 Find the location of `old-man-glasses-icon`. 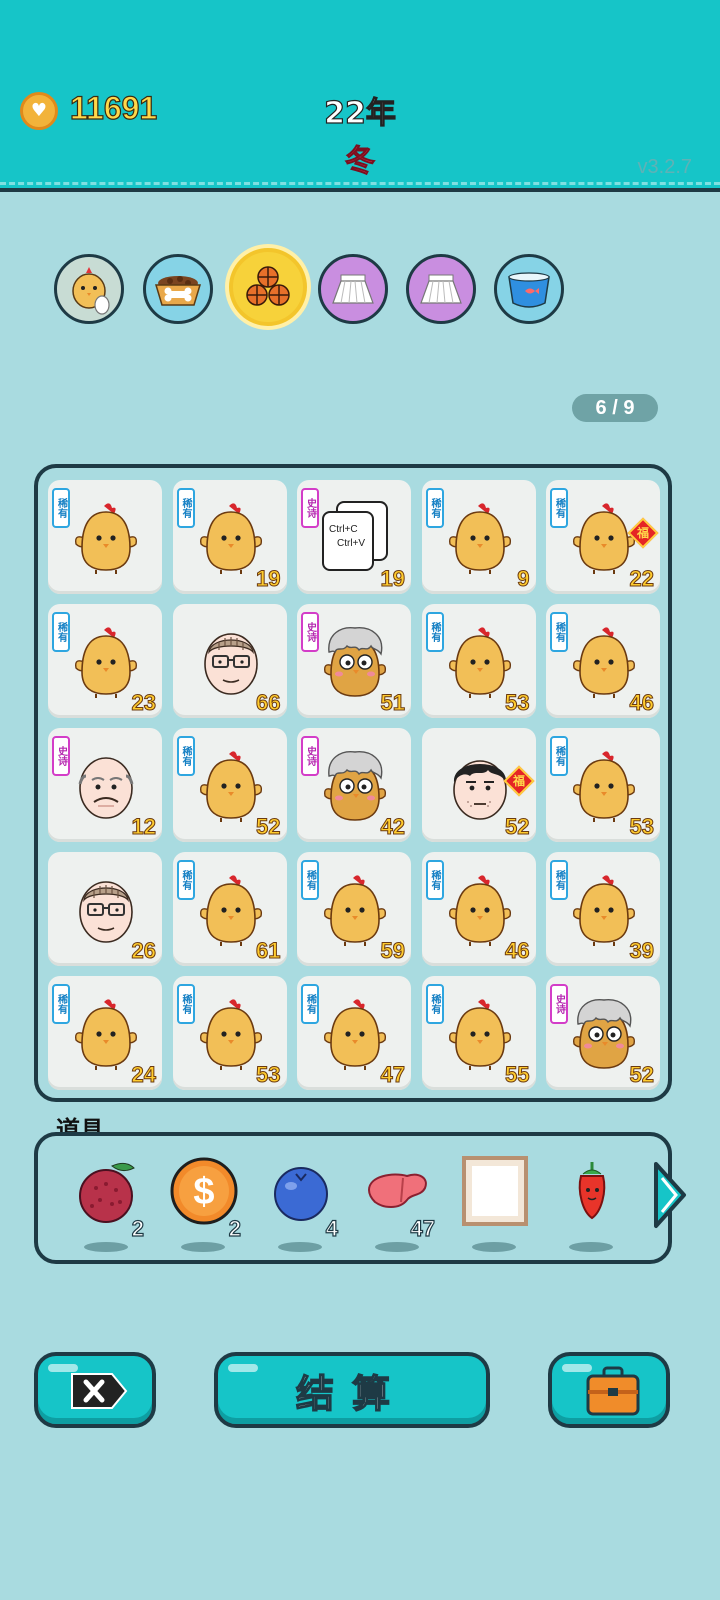

old-man-glasses-icon is located at coordinates (231, 661).